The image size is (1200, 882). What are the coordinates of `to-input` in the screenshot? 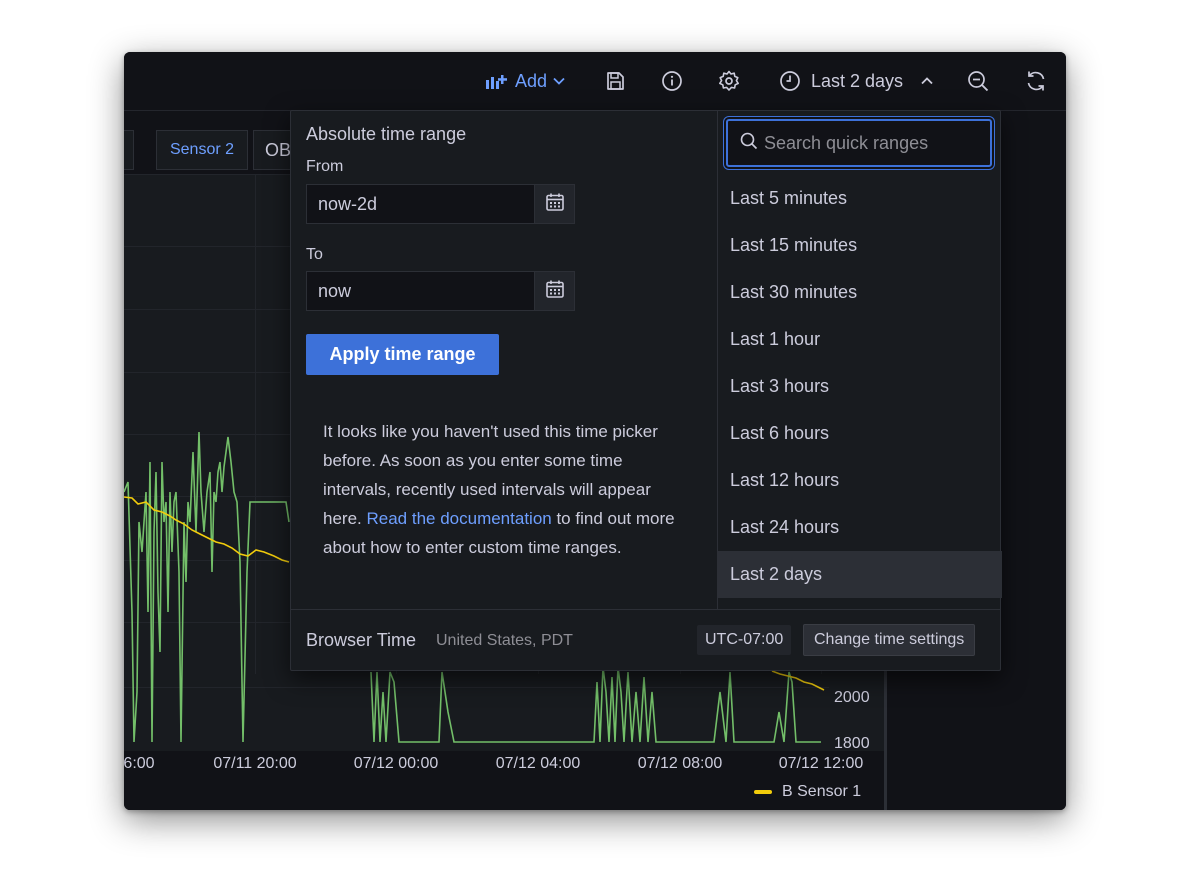 It's located at (420, 291).